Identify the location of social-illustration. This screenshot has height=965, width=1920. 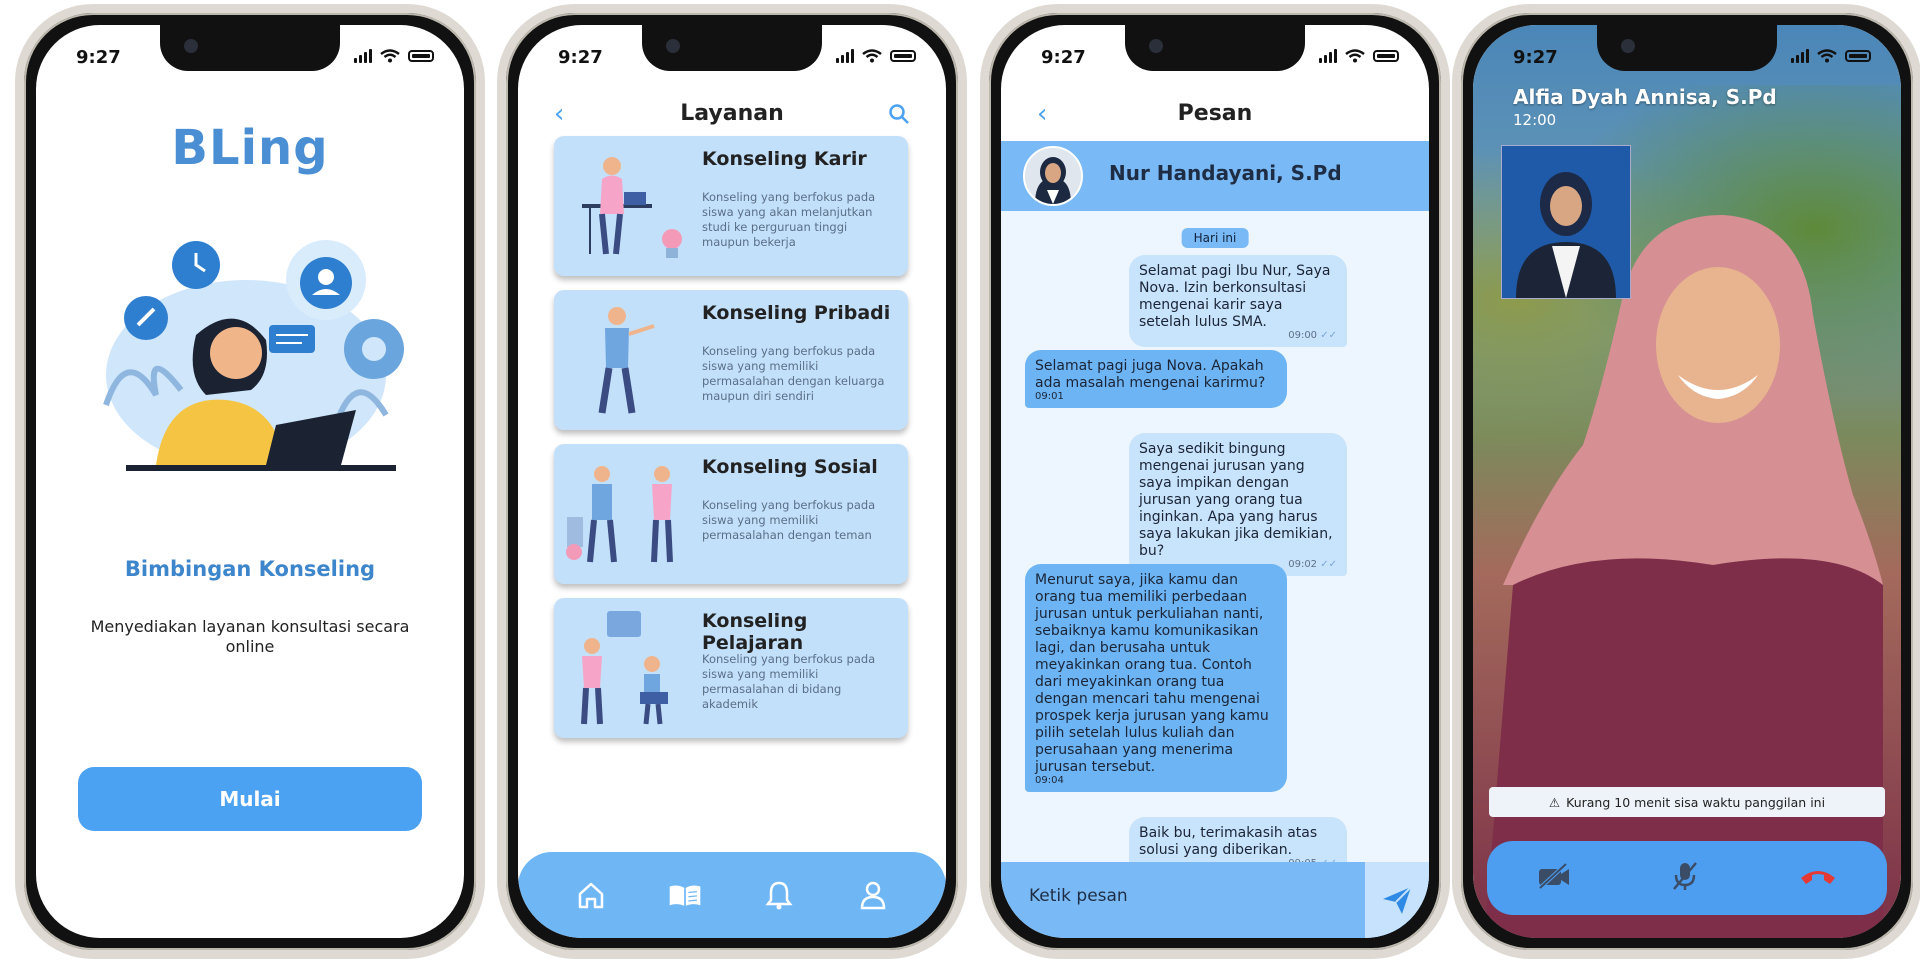
(619, 514).